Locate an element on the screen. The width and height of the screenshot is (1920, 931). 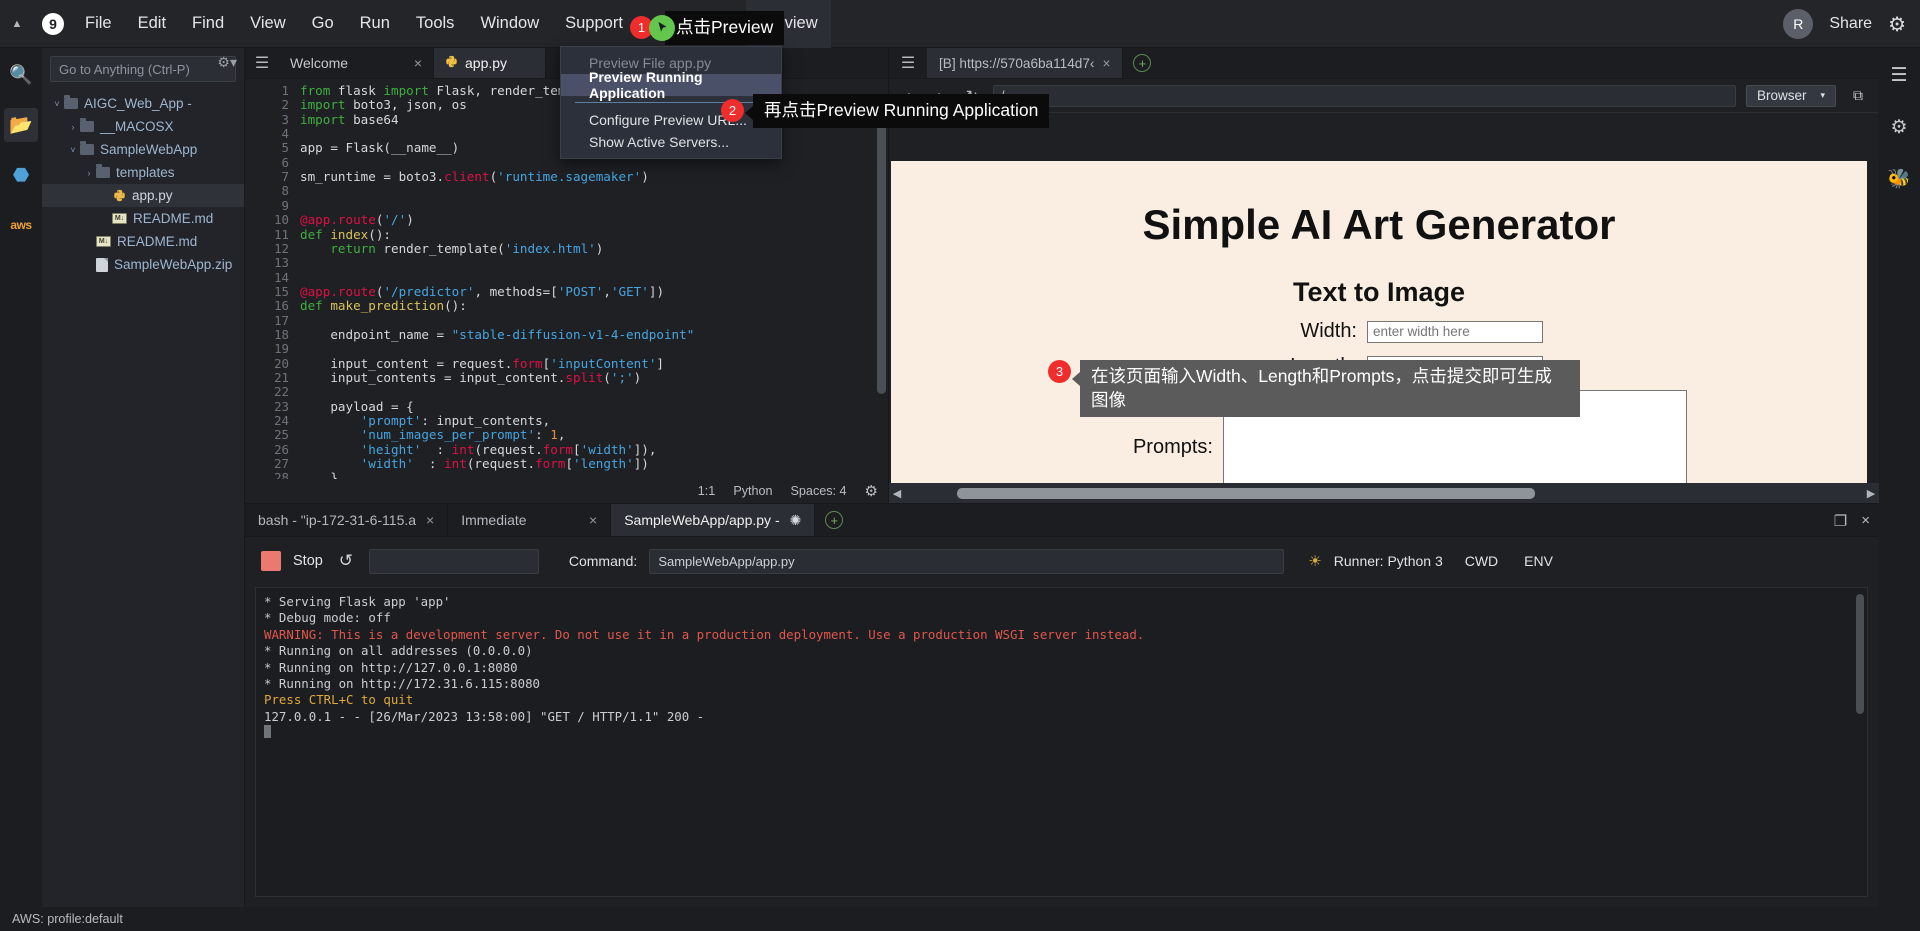
width-input is located at coordinates (1455, 331).